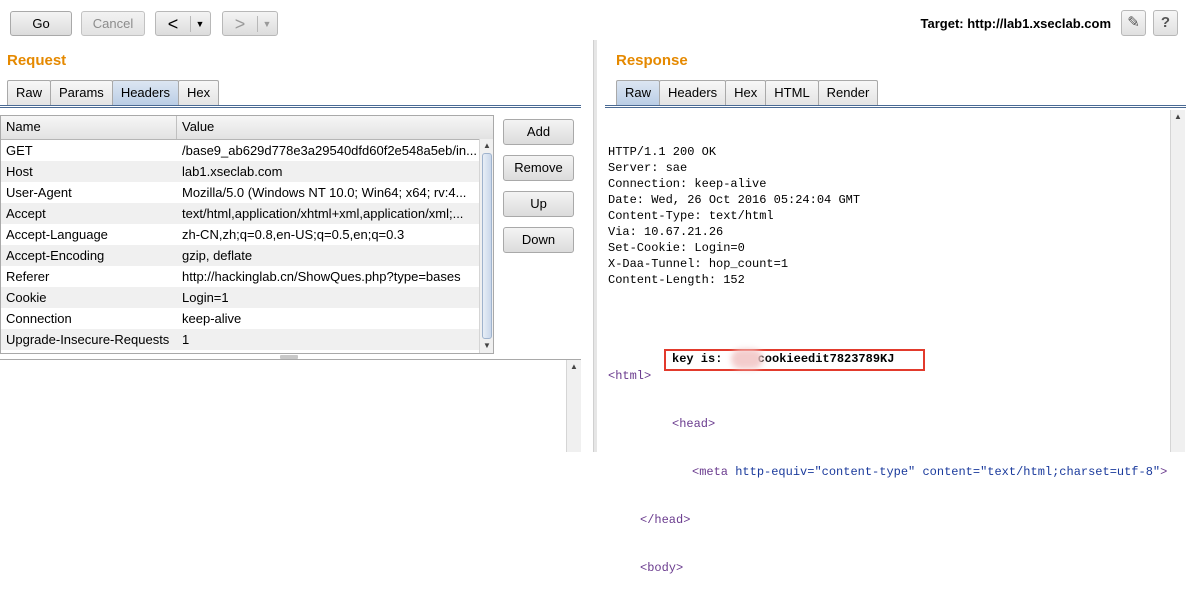 This screenshot has height=608, width=1186. I want to click on add-header-button: Add, so click(538, 132).